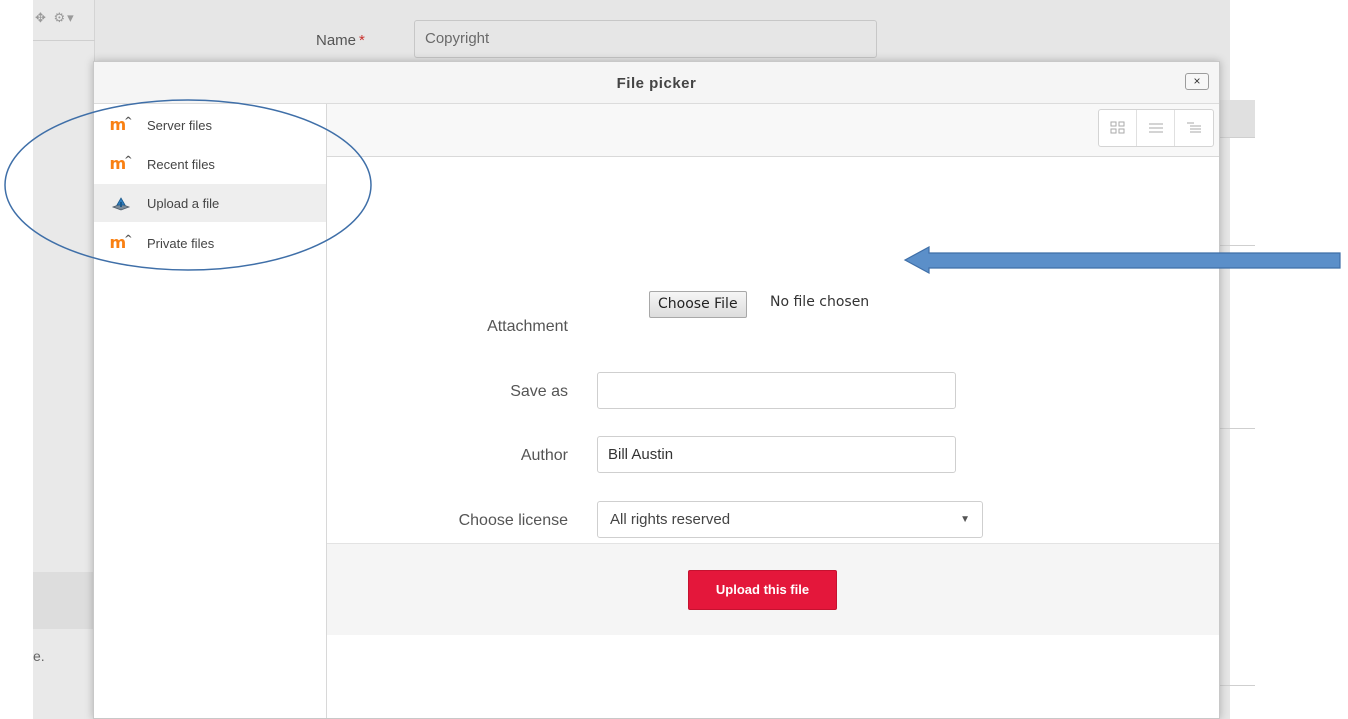 Image resolution: width=1348 pixels, height=719 pixels. I want to click on background-name-label: Name *, so click(340, 40).